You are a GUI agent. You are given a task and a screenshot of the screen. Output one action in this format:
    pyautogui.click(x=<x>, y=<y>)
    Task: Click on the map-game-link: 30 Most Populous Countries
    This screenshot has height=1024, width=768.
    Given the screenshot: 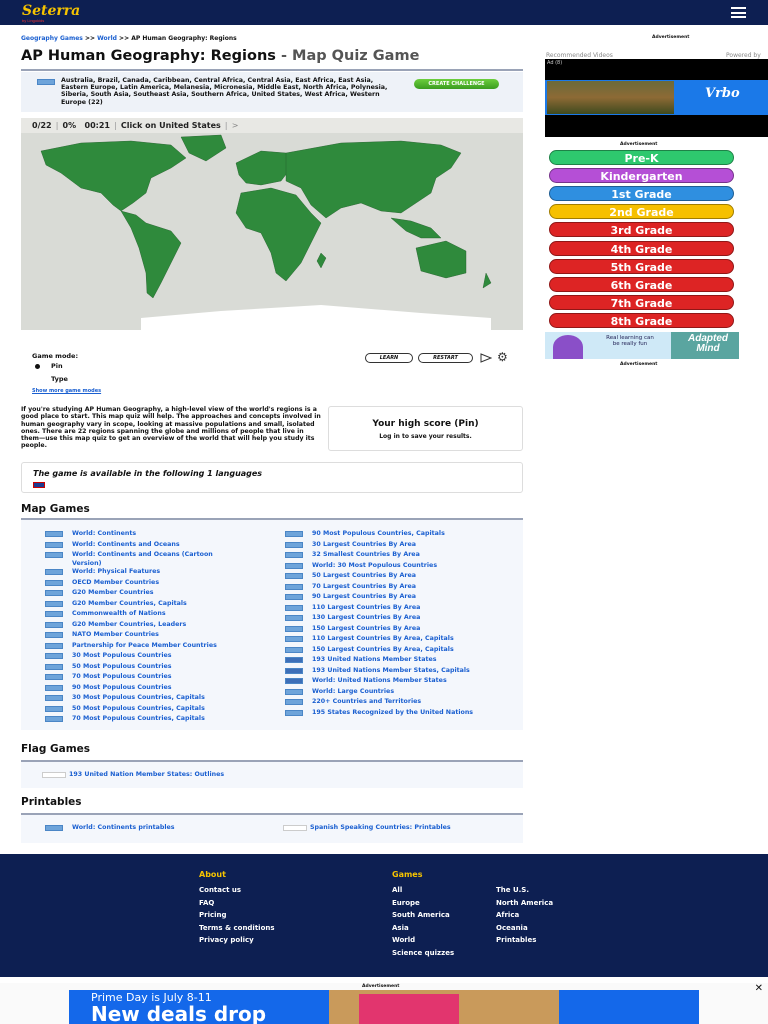 What is the action you would take?
    pyautogui.click(x=140, y=656)
    